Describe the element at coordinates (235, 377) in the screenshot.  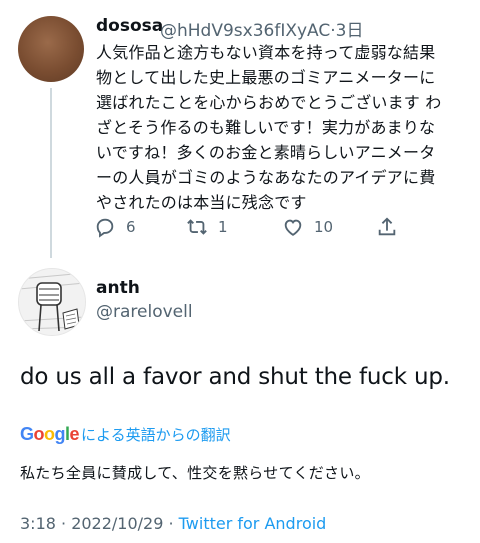
I see `tweet-text: do us all a favor and shut the fuck up.` at that location.